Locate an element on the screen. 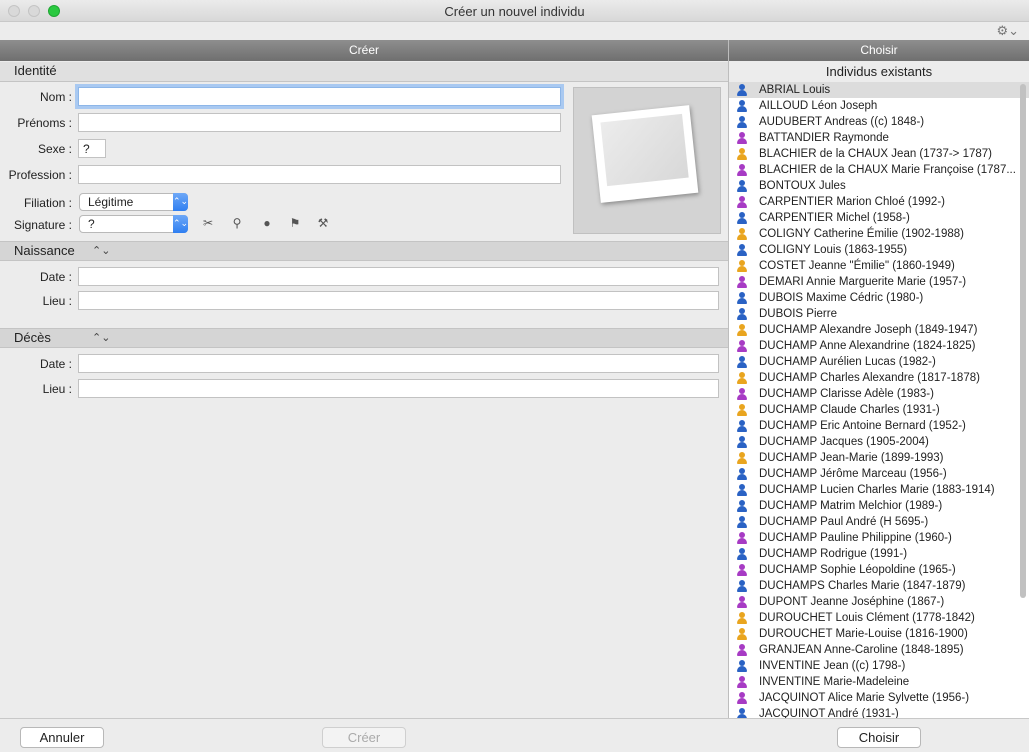 The height and width of the screenshot is (752, 1029). profession-input is located at coordinates (319, 174).